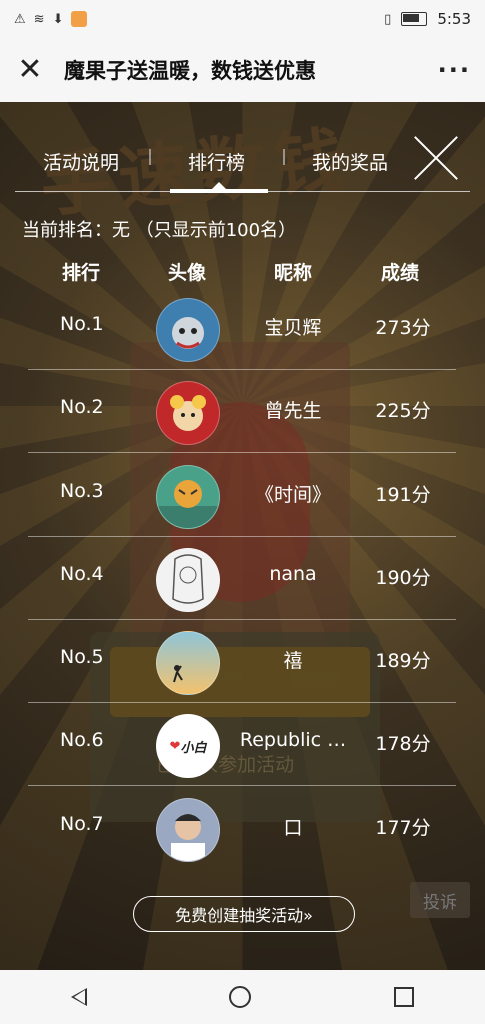 The height and width of the screenshot is (1024, 485). What do you see at coordinates (293, 574) in the screenshot?
I see `nickname-cell: nana` at bounding box center [293, 574].